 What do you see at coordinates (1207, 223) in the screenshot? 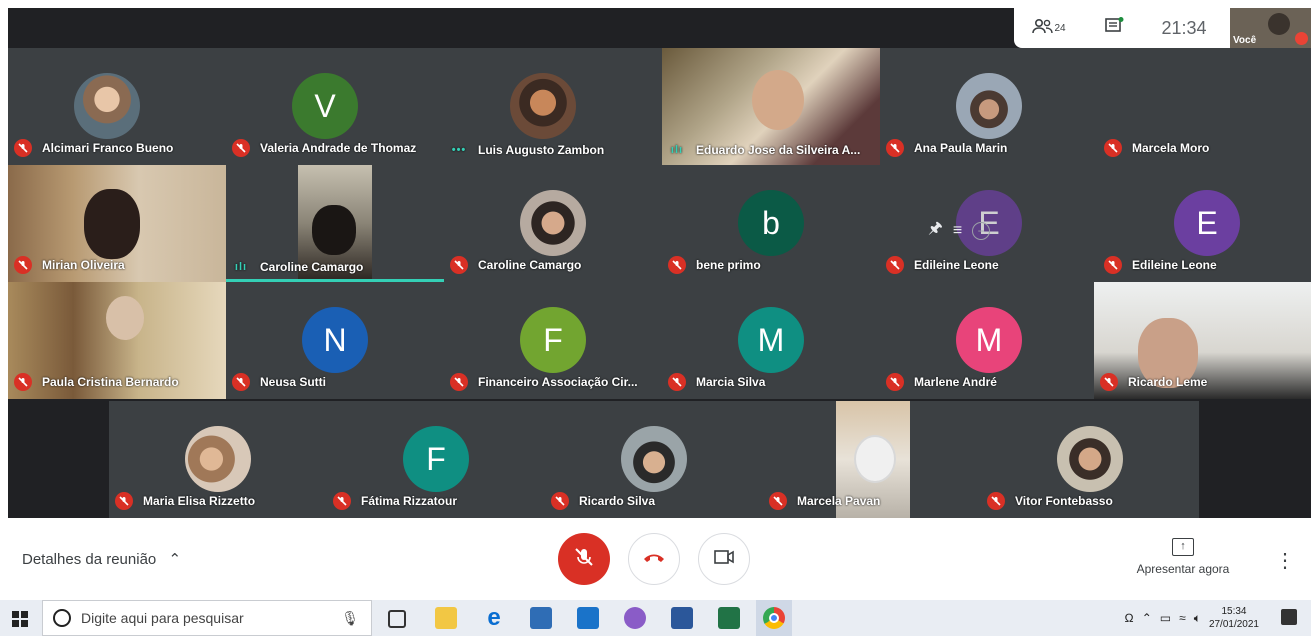
I see `participant-avatar: E` at bounding box center [1207, 223].